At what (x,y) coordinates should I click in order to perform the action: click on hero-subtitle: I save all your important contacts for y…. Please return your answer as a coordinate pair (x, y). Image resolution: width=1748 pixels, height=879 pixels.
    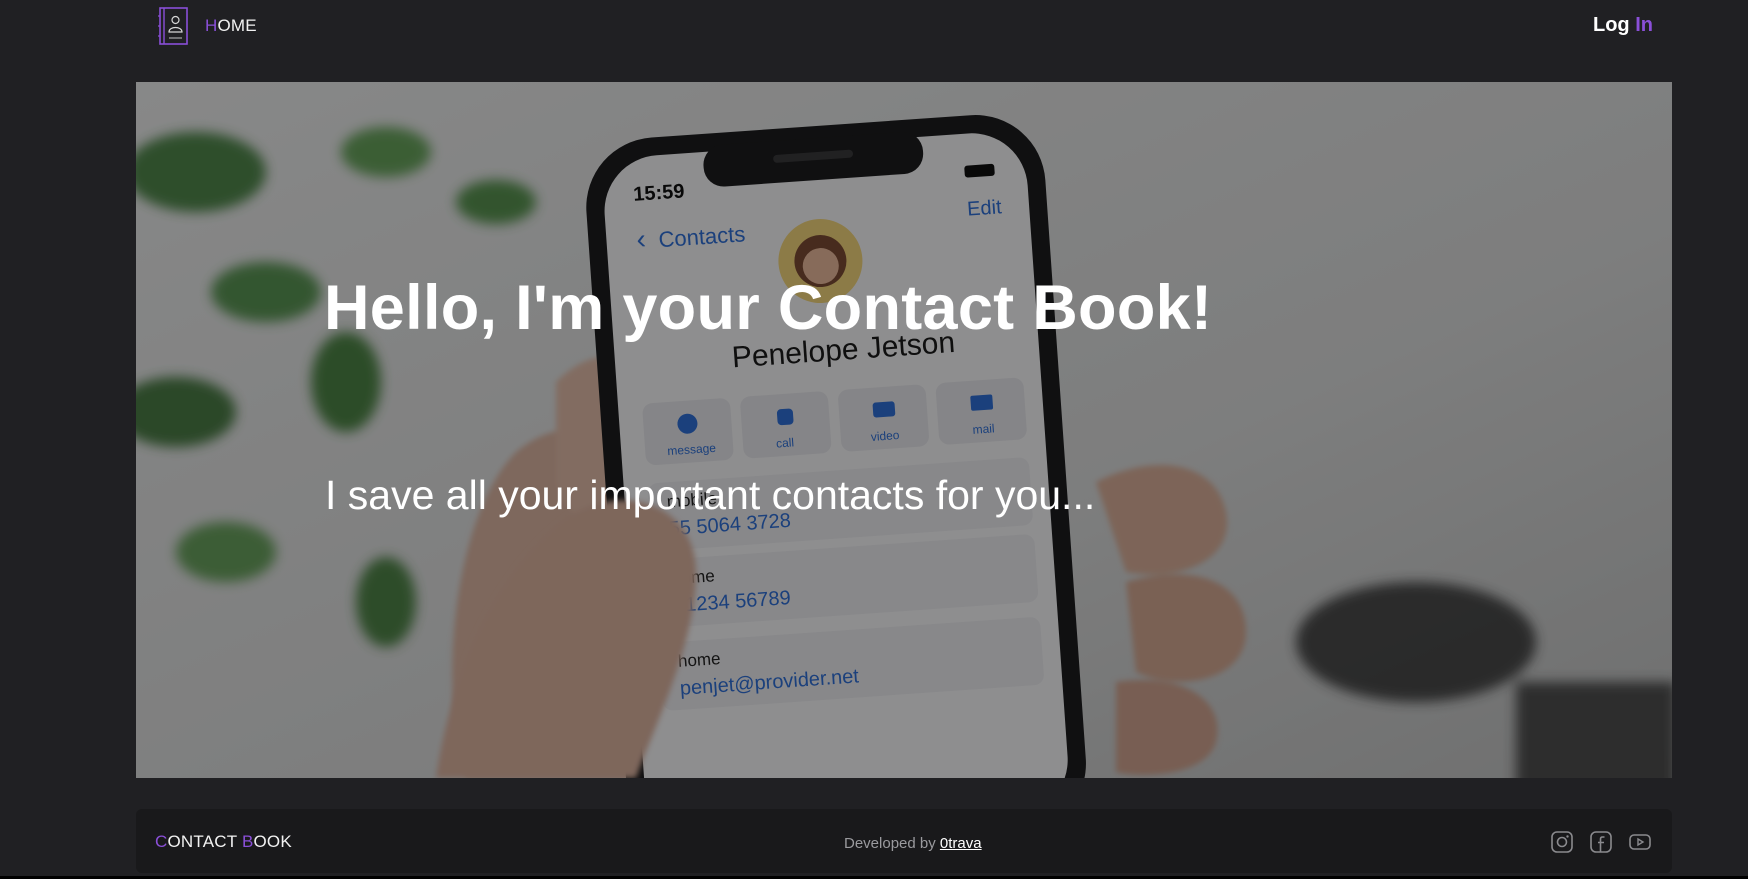
    Looking at the image, I should click on (710, 495).